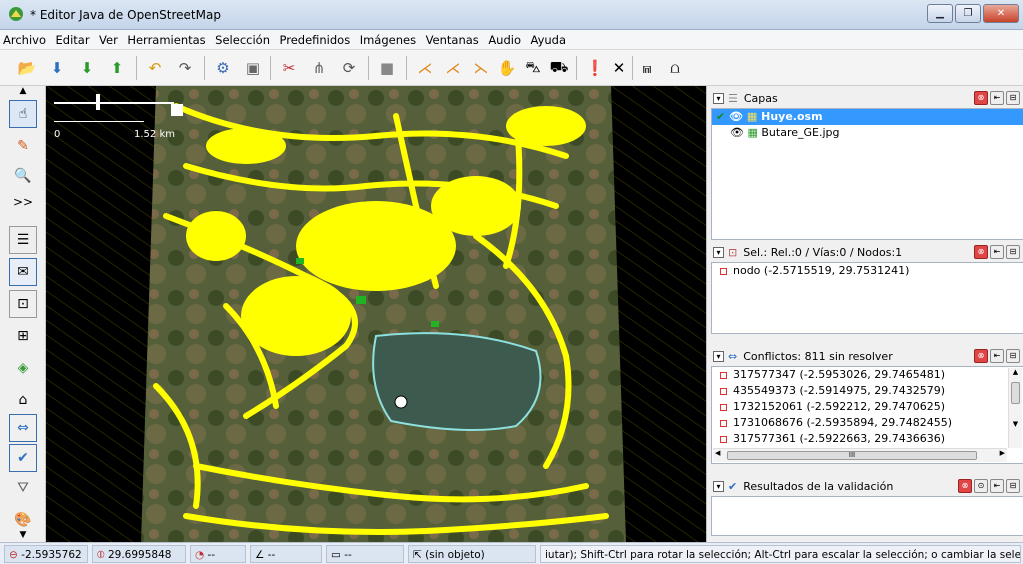 This screenshot has height=564, width=1023. Describe the element at coordinates (867, 423) in the screenshot. I see `list-item: 1731068676 (-2.5935894, 29.7482455)` at that location.